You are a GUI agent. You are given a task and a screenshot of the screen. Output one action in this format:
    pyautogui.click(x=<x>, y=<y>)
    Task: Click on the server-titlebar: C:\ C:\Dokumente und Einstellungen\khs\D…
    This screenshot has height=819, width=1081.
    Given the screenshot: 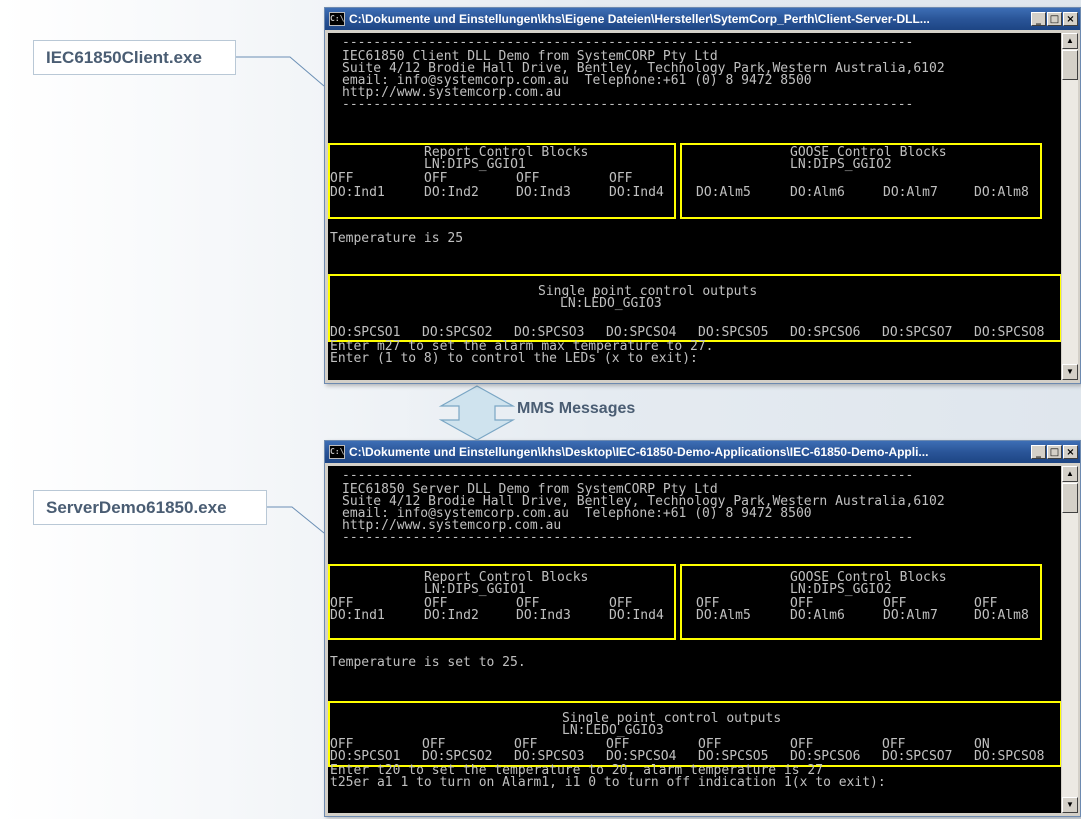 What is the action you would take?
    pyautogui.click(x=702, y=452)
    